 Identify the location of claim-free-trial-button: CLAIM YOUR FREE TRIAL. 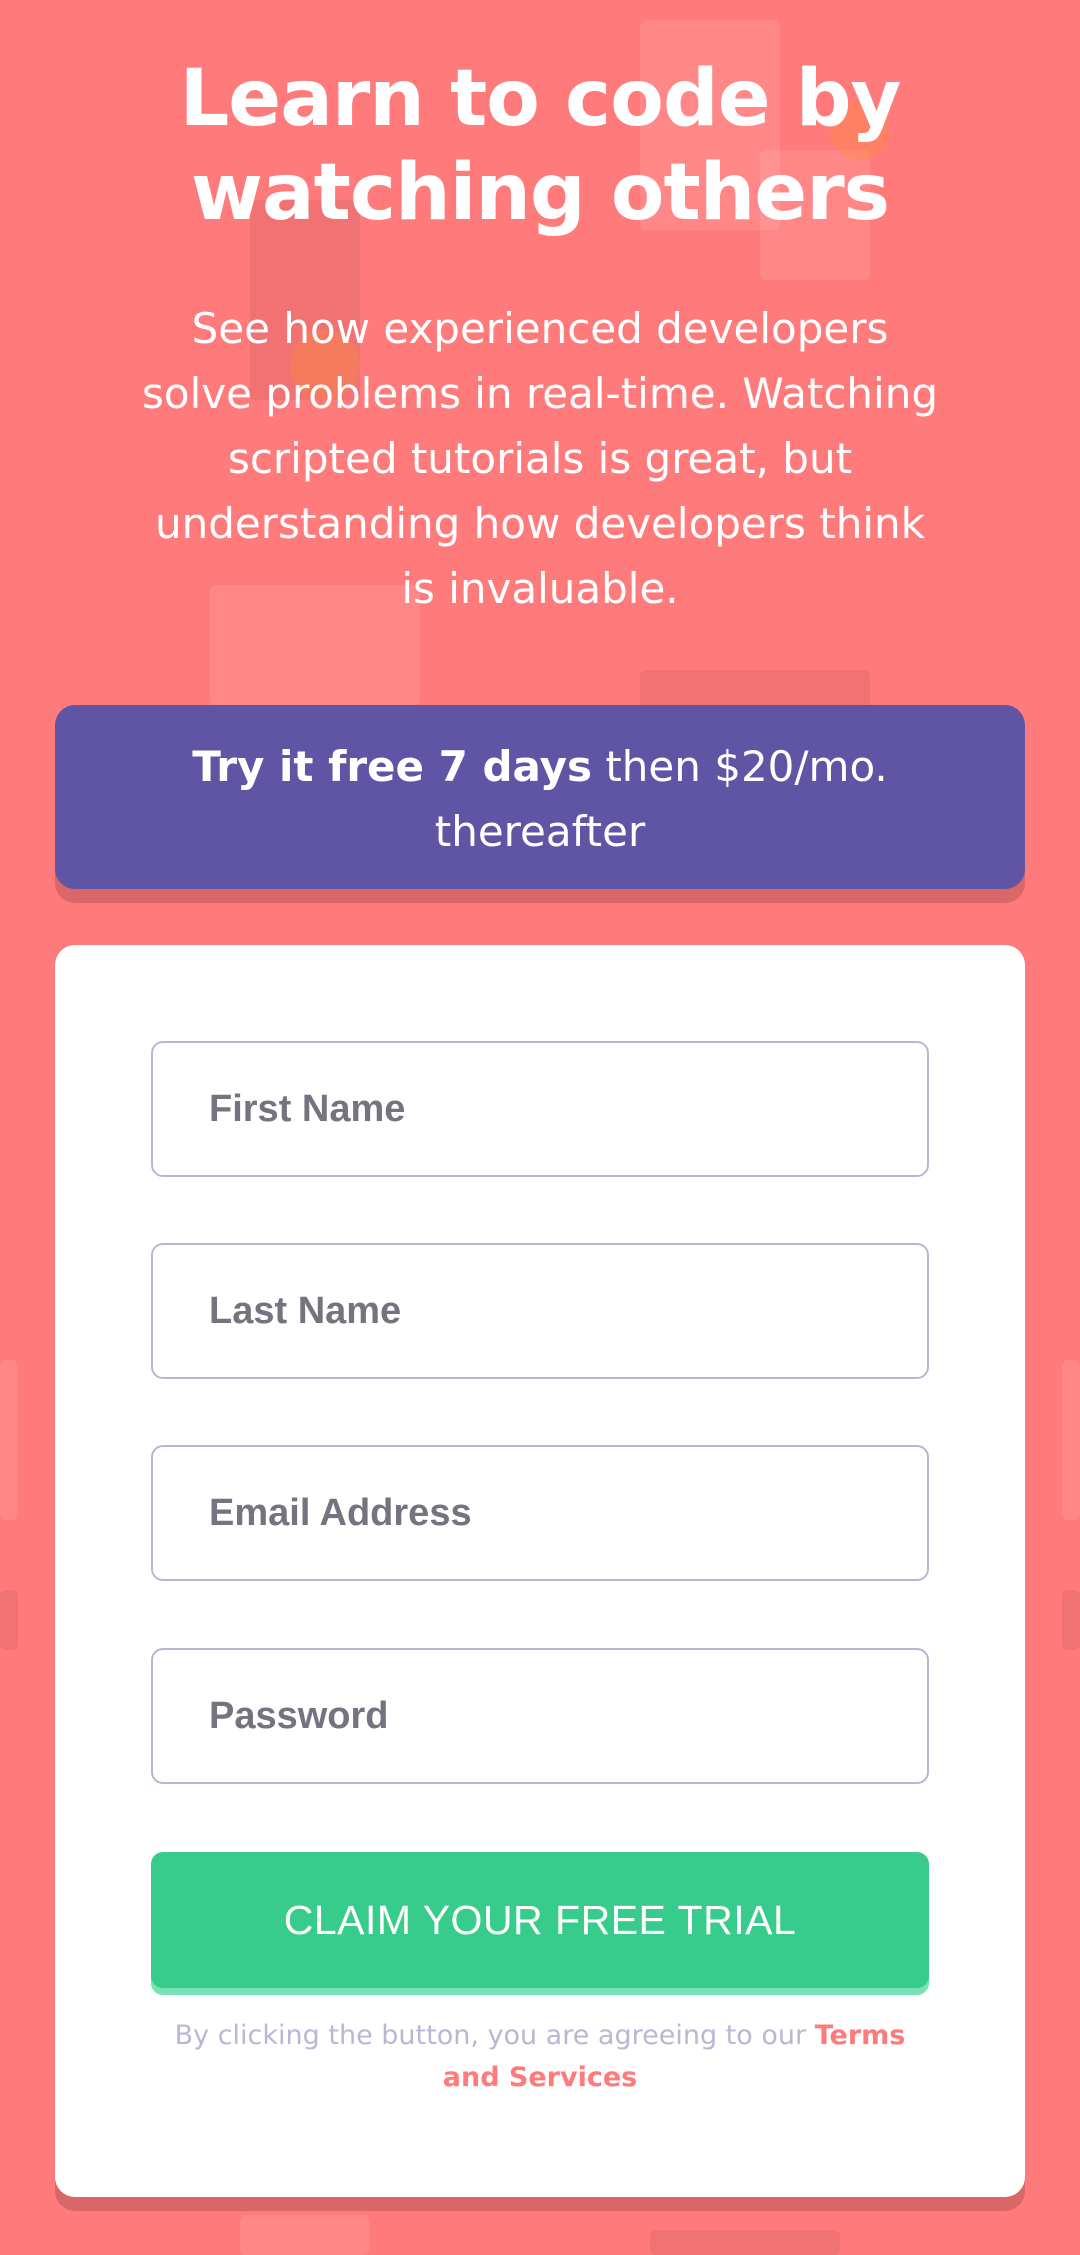
(540, 1920).